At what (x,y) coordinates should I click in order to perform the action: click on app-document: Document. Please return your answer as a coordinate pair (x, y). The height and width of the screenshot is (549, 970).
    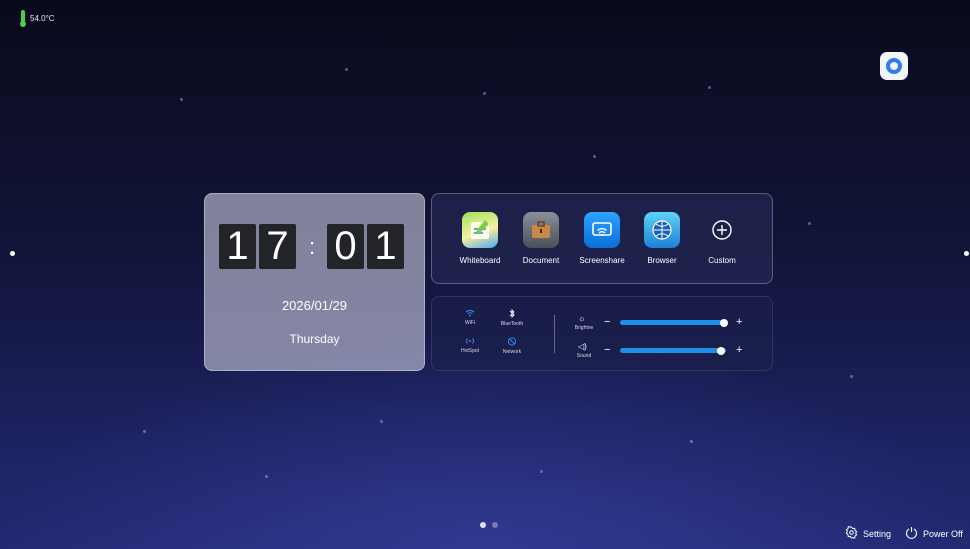
    Looking at the image, I should click on (541, 238).